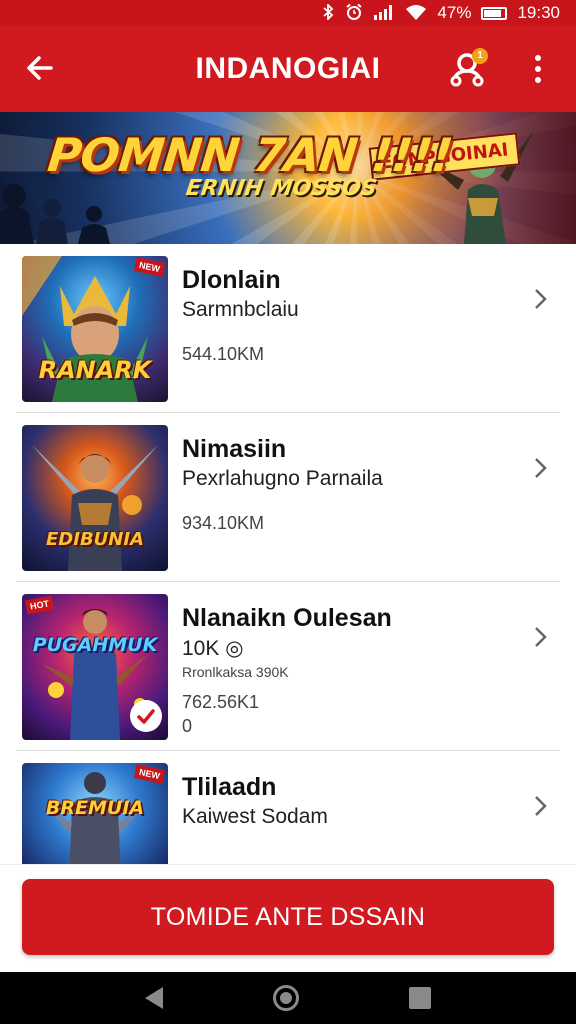 This screenshot has height=1024, width=576. I want to click on primary-action-button: TOMIDE ANTE DSSAIN, so click(288, 917).